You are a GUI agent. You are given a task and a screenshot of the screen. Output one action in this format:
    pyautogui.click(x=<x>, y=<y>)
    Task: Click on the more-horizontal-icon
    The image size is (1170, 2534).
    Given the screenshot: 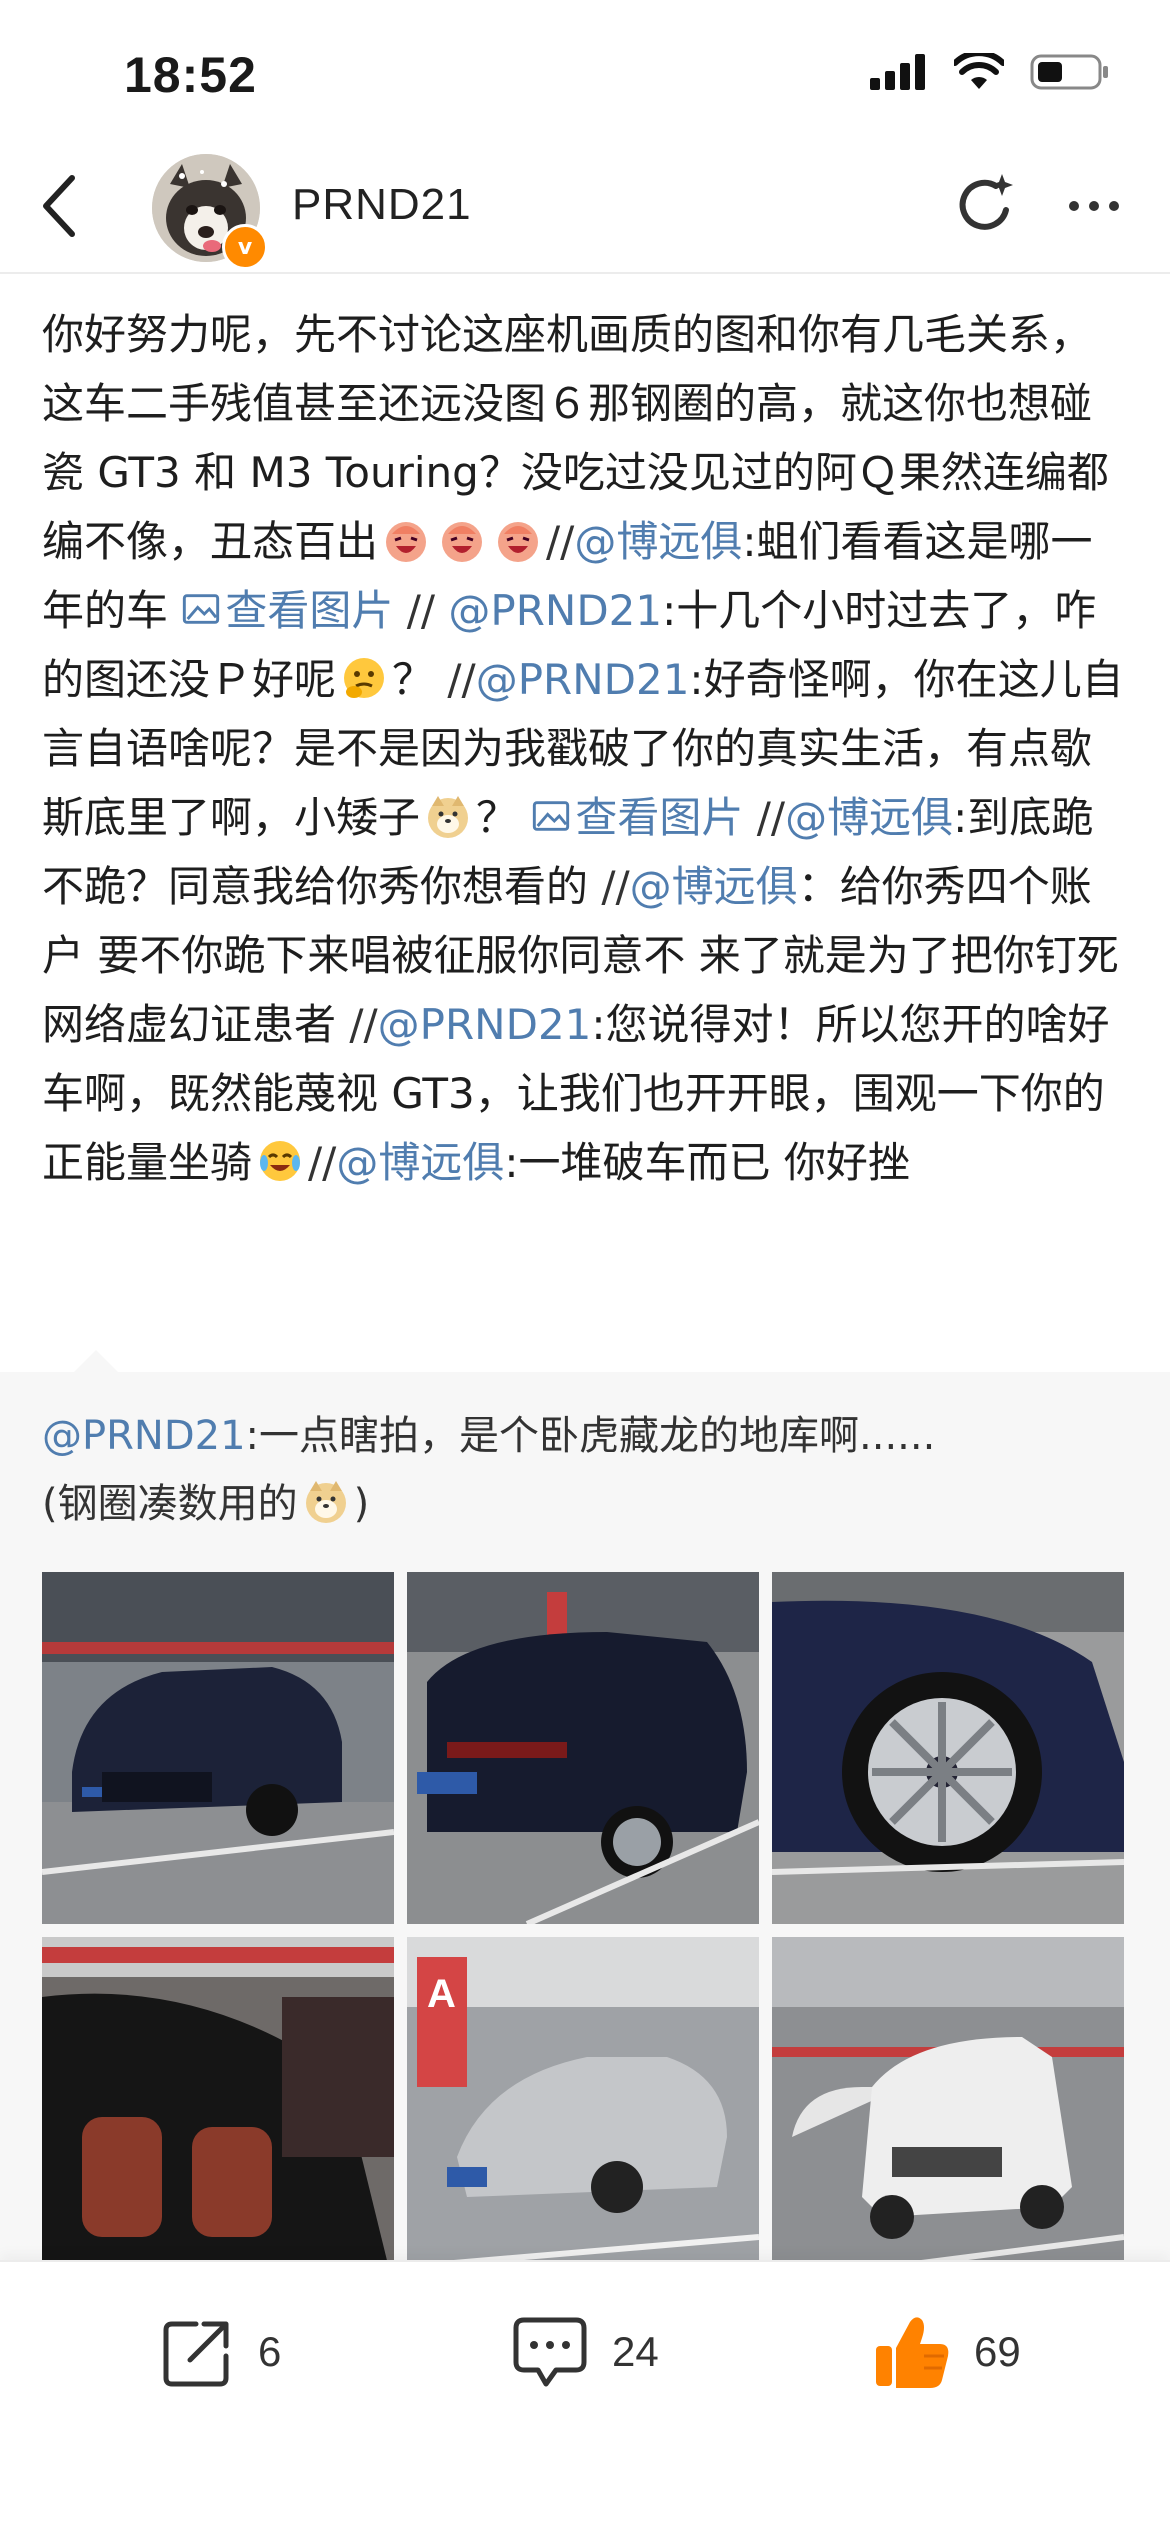 What is the action you would take?
    pyautogui.click(x=1074, y=206)
    